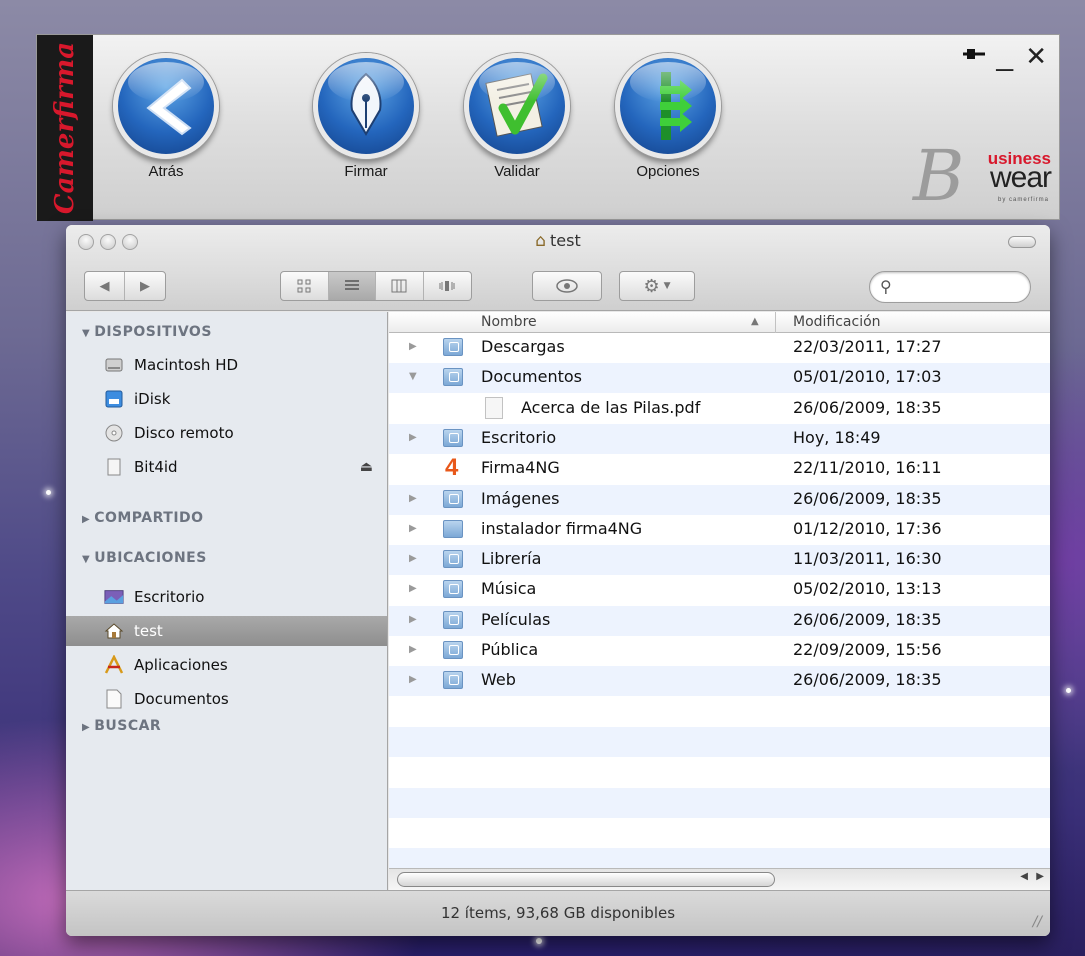 This screenshot has width=1085, height=956. I want to click on resize-grip-icon: //, so click(1037, 922).